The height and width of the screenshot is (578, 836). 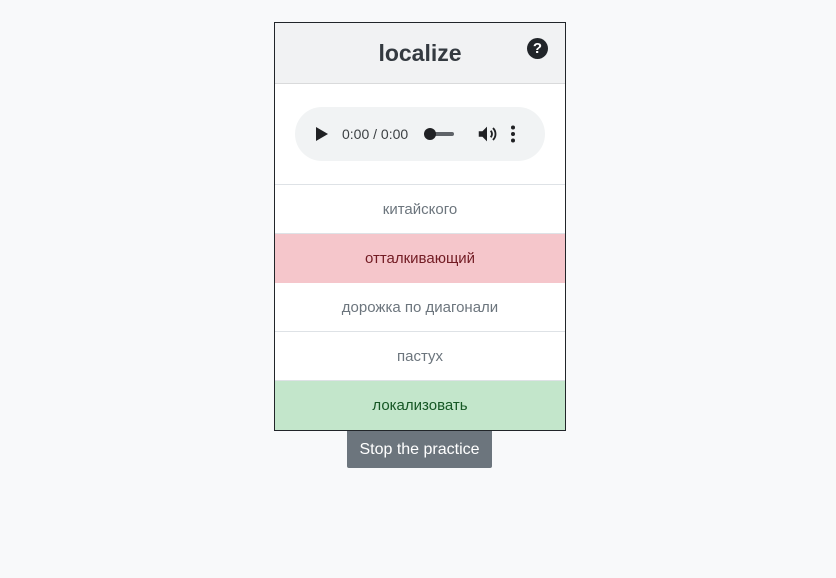 I want to click on audio-player: 0:00 / 0:00, so click(x=420, y=134).